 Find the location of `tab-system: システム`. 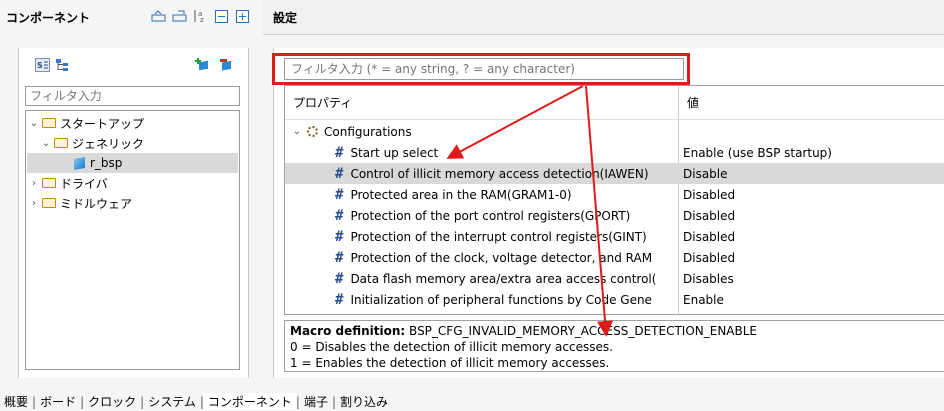

tab-system: システム is located at coordinates (172, 401).